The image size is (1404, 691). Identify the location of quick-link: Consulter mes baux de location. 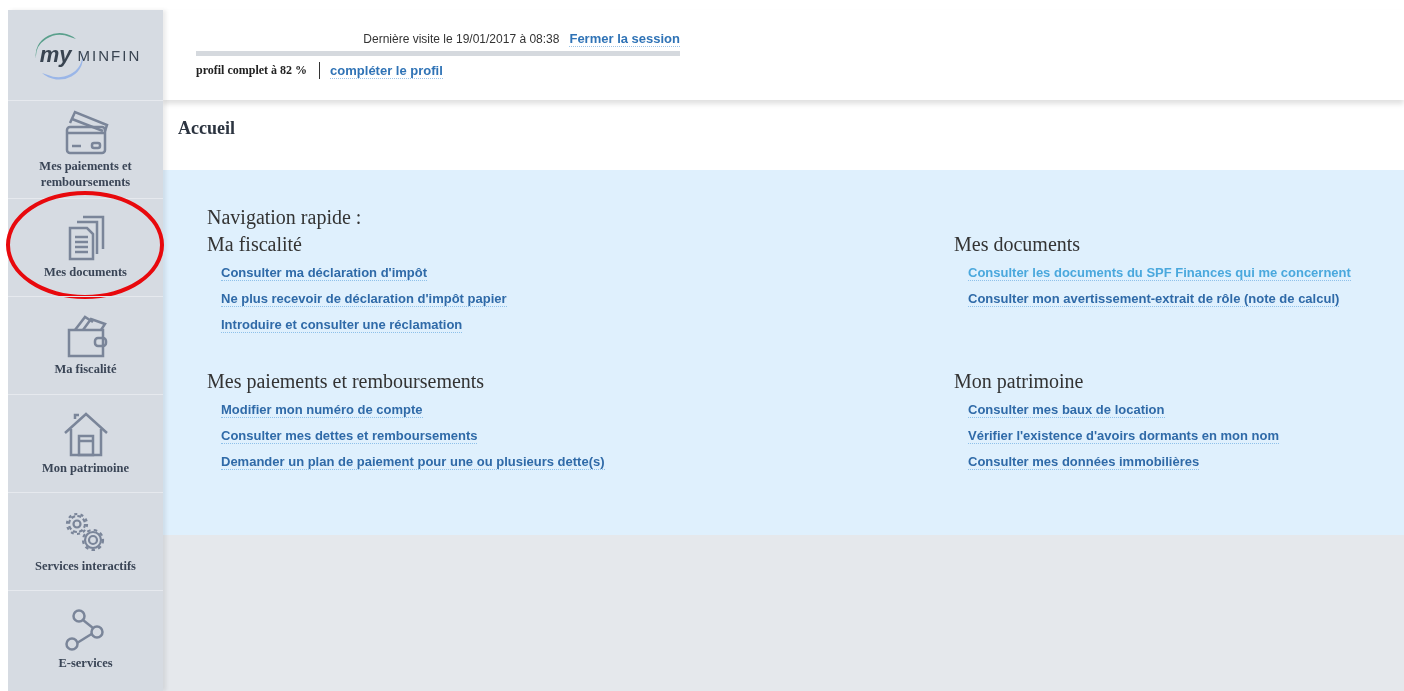
(1066, 410).